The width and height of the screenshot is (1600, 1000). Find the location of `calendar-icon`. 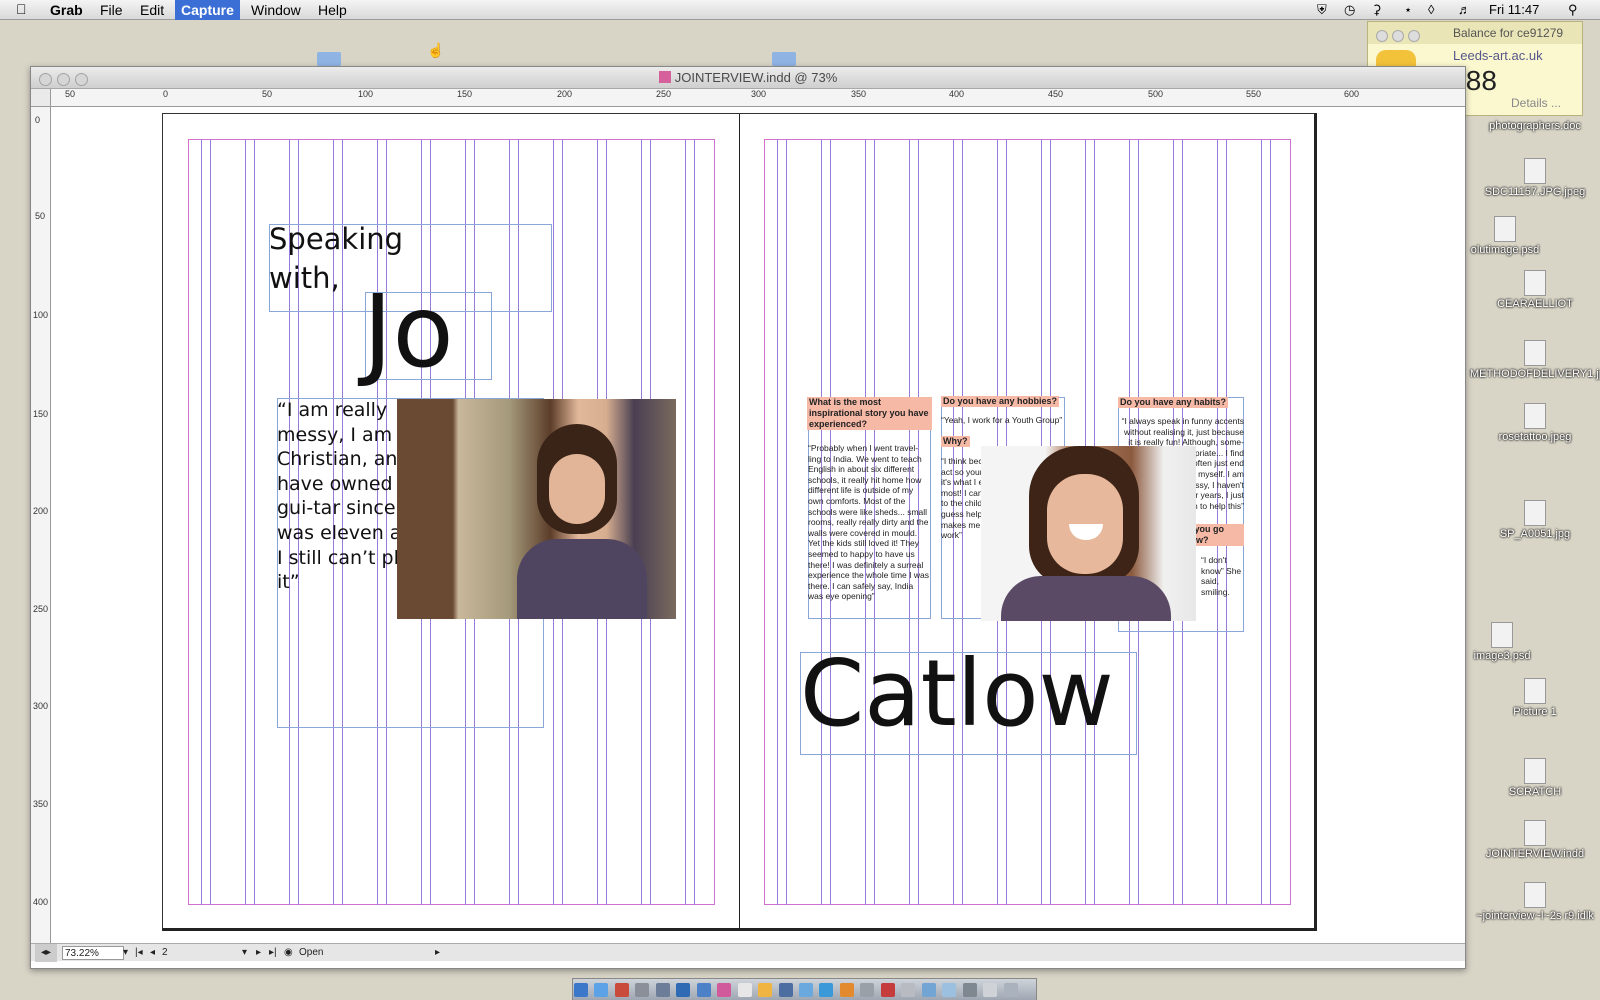

calendar-icon is located at coordinates (621, 990).